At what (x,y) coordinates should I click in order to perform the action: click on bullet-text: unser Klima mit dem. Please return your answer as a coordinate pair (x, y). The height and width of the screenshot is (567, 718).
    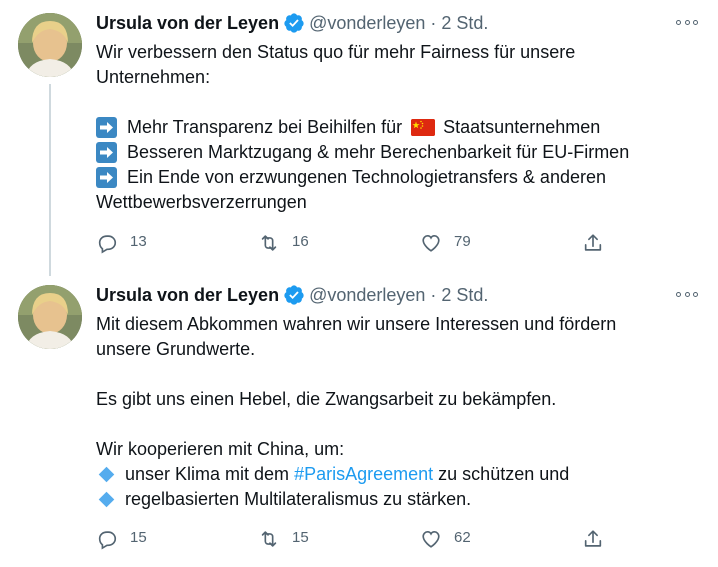
    Looking at the image, I should click on (207, 474).